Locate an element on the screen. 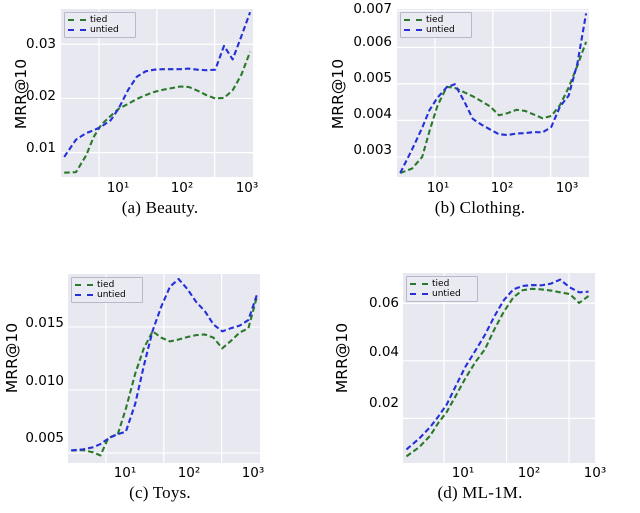  legend-ml1m: tied untied is located at coordinates (442, 289).